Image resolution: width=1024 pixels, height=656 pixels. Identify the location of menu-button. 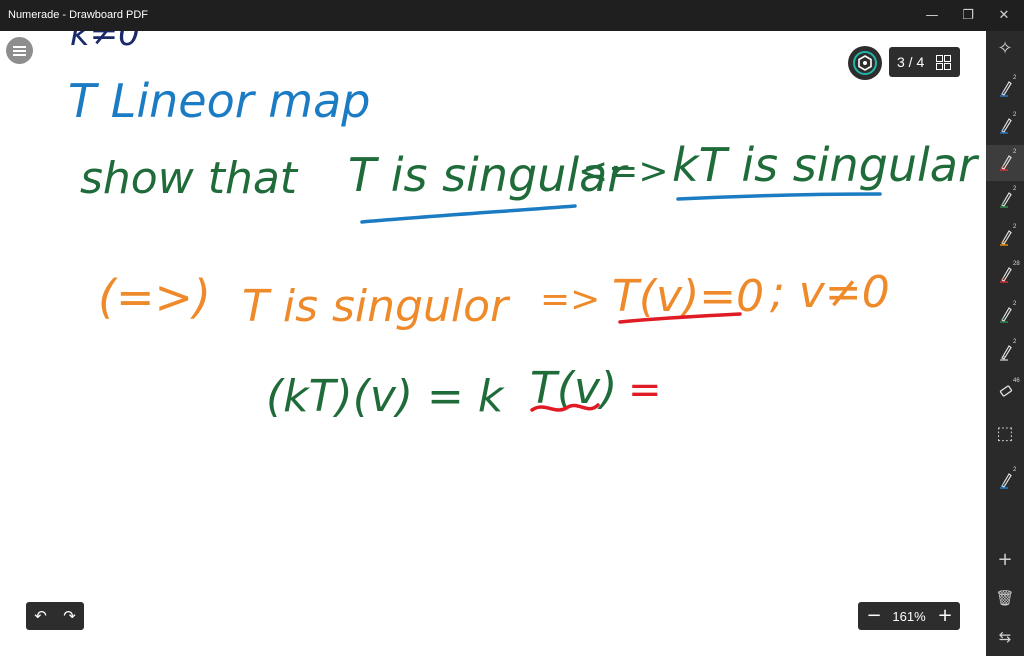
(19, 50).